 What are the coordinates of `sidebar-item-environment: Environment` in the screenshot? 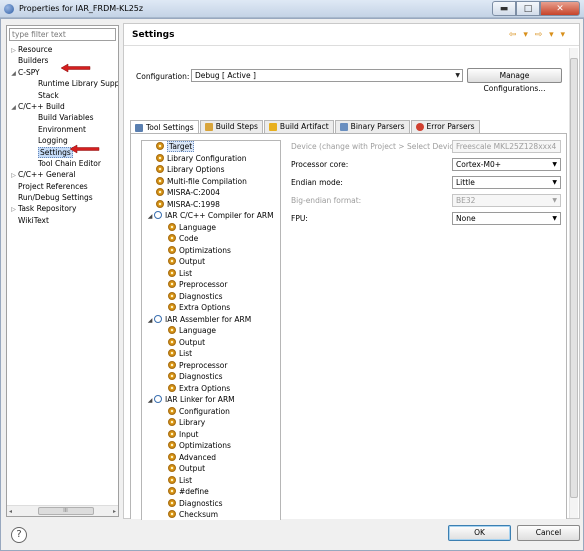 It's located at (62, 129).